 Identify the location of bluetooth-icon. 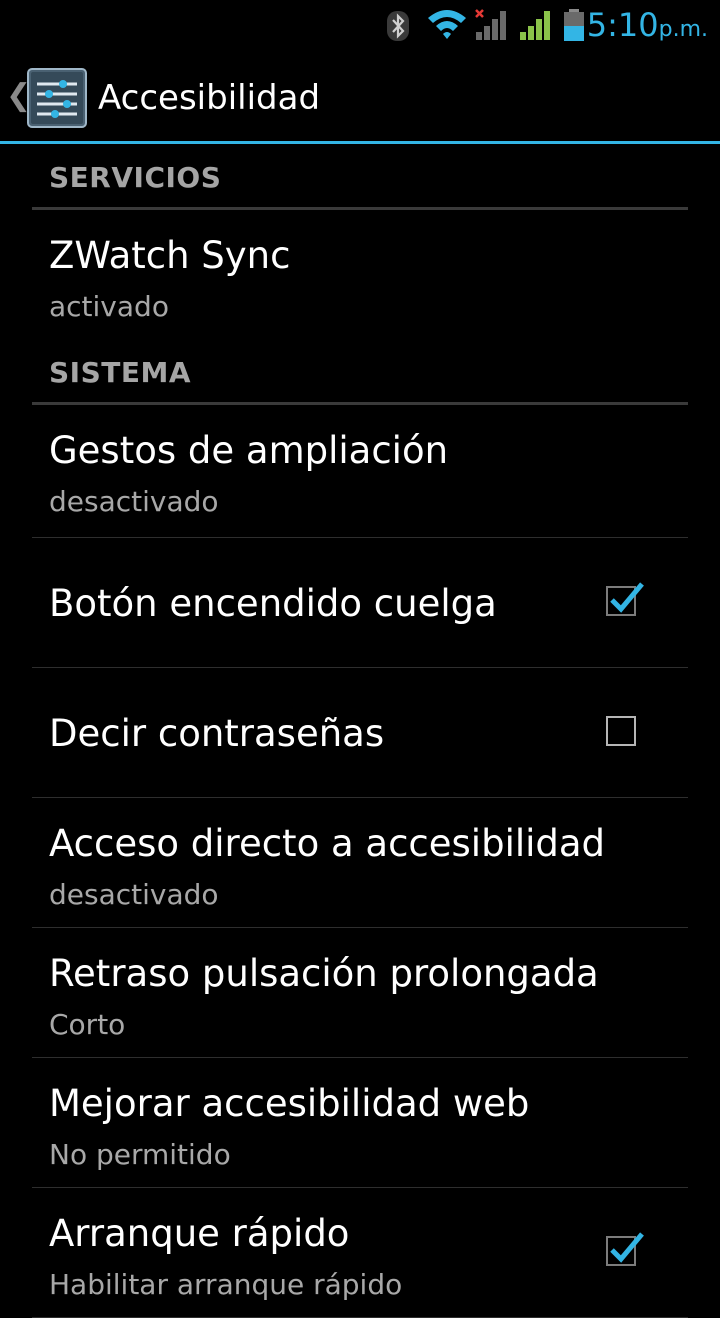
(398, 28).